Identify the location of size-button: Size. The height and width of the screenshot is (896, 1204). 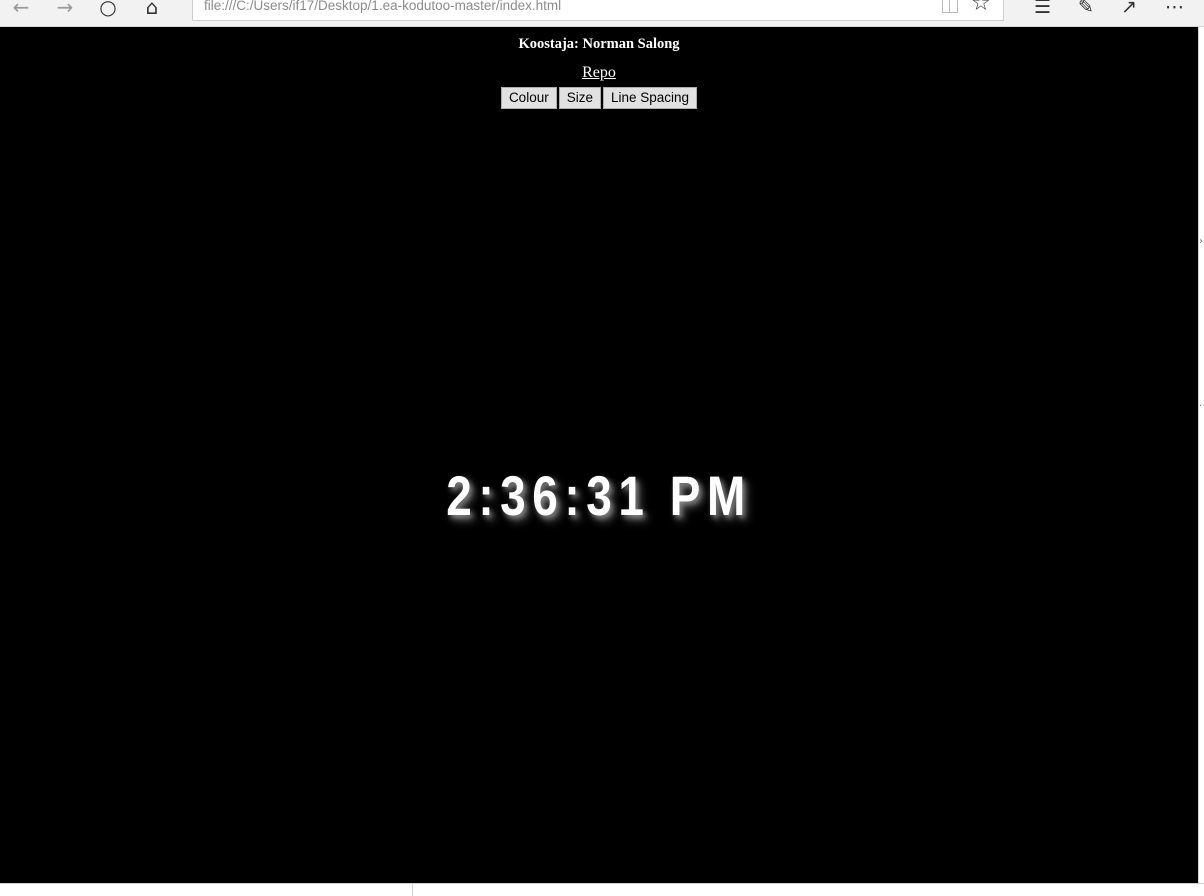
(579, 98).